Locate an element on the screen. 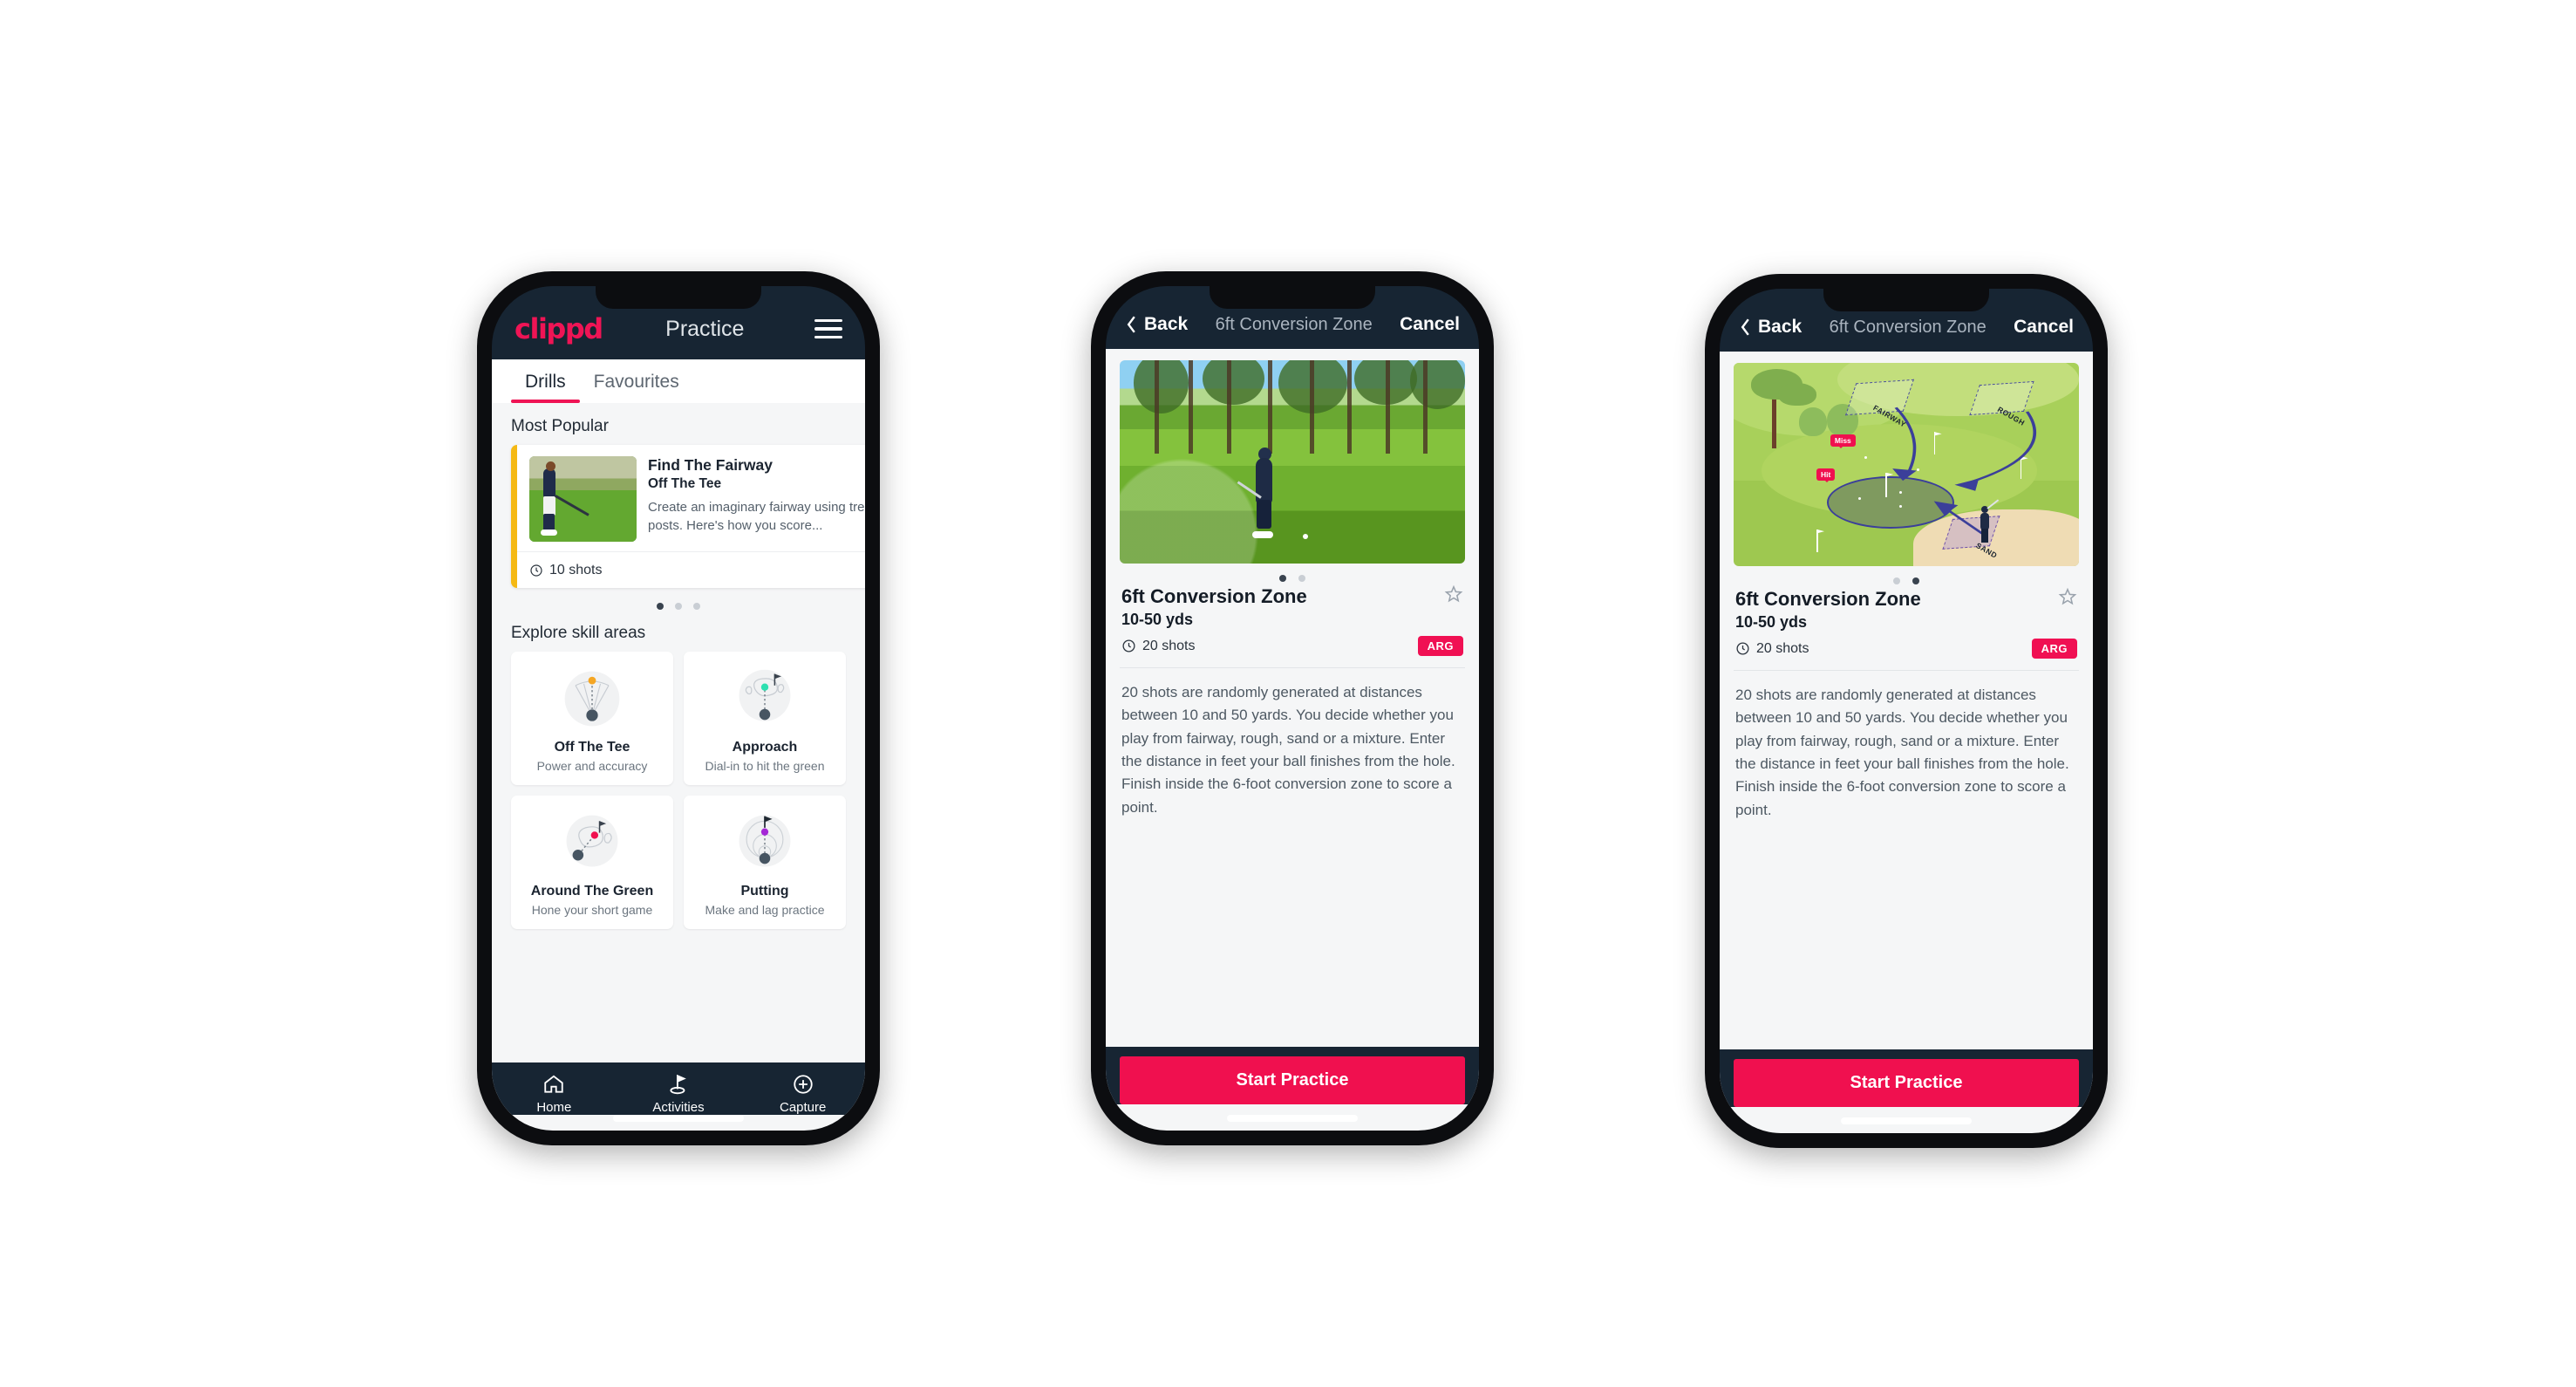  tee-cone-icon is located at coordinates (592, 698).